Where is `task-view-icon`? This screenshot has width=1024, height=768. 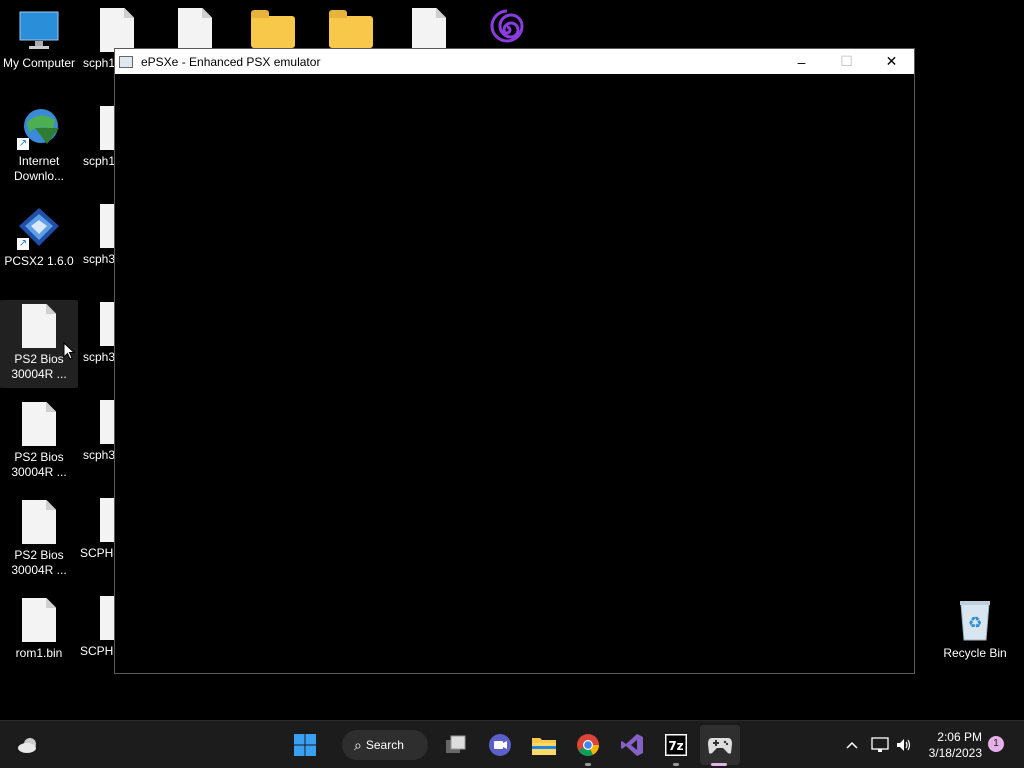
task-view-icon is located at coordinates (456, 745).